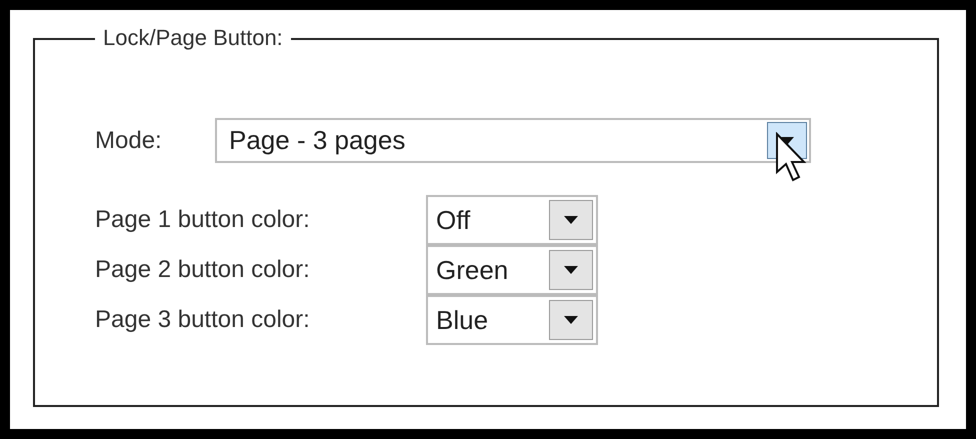 This screenshot has width=976, height=439. What do you see at coordinates (513, 140) in the screenshot?
I see `mode-dropdown: Page - 3 pages` at bounding box center [513, 140].